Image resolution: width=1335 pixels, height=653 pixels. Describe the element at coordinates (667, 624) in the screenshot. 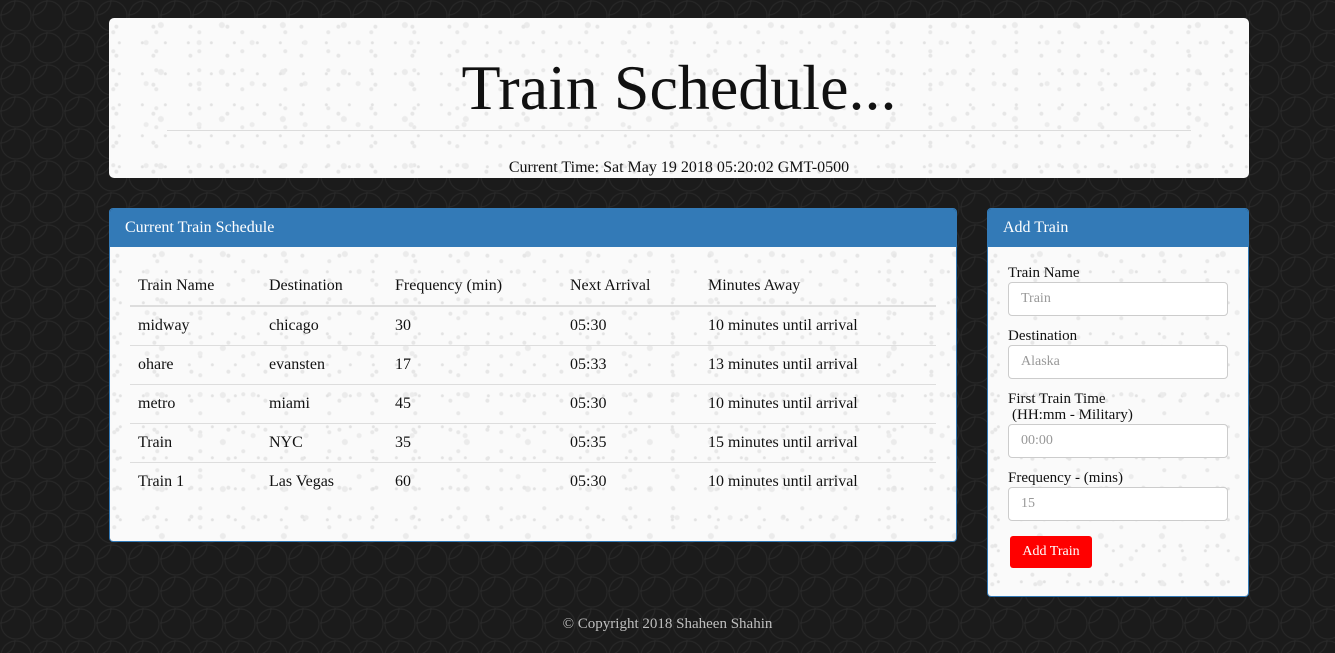

I see `footer-copyright: © Copyright 2018 Shaheen Shahin` at that location.